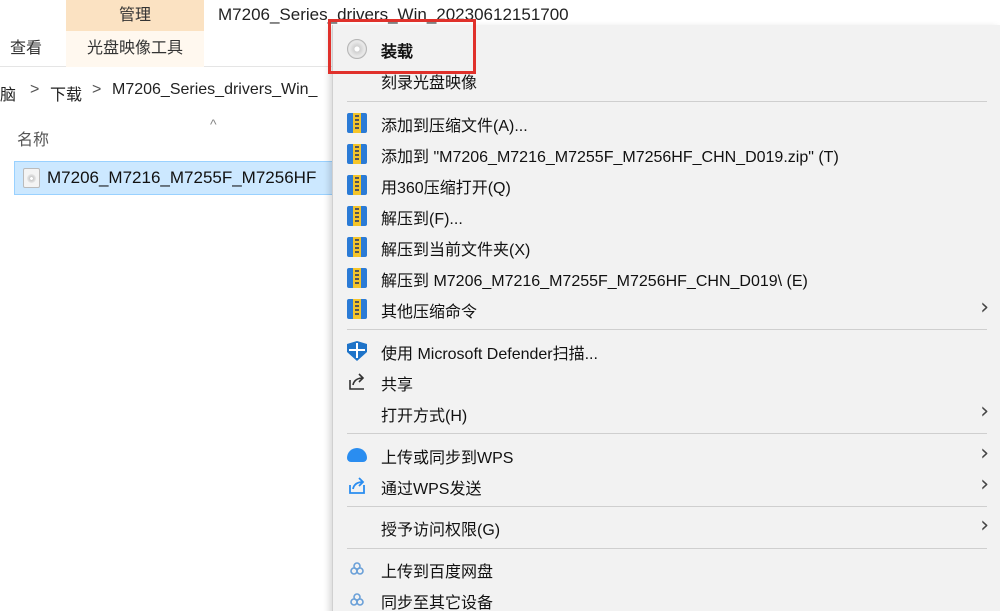 The height and width of the screenshot is (611, 1000). I want to click on menu-item-label: 共享, so click(397, 385).